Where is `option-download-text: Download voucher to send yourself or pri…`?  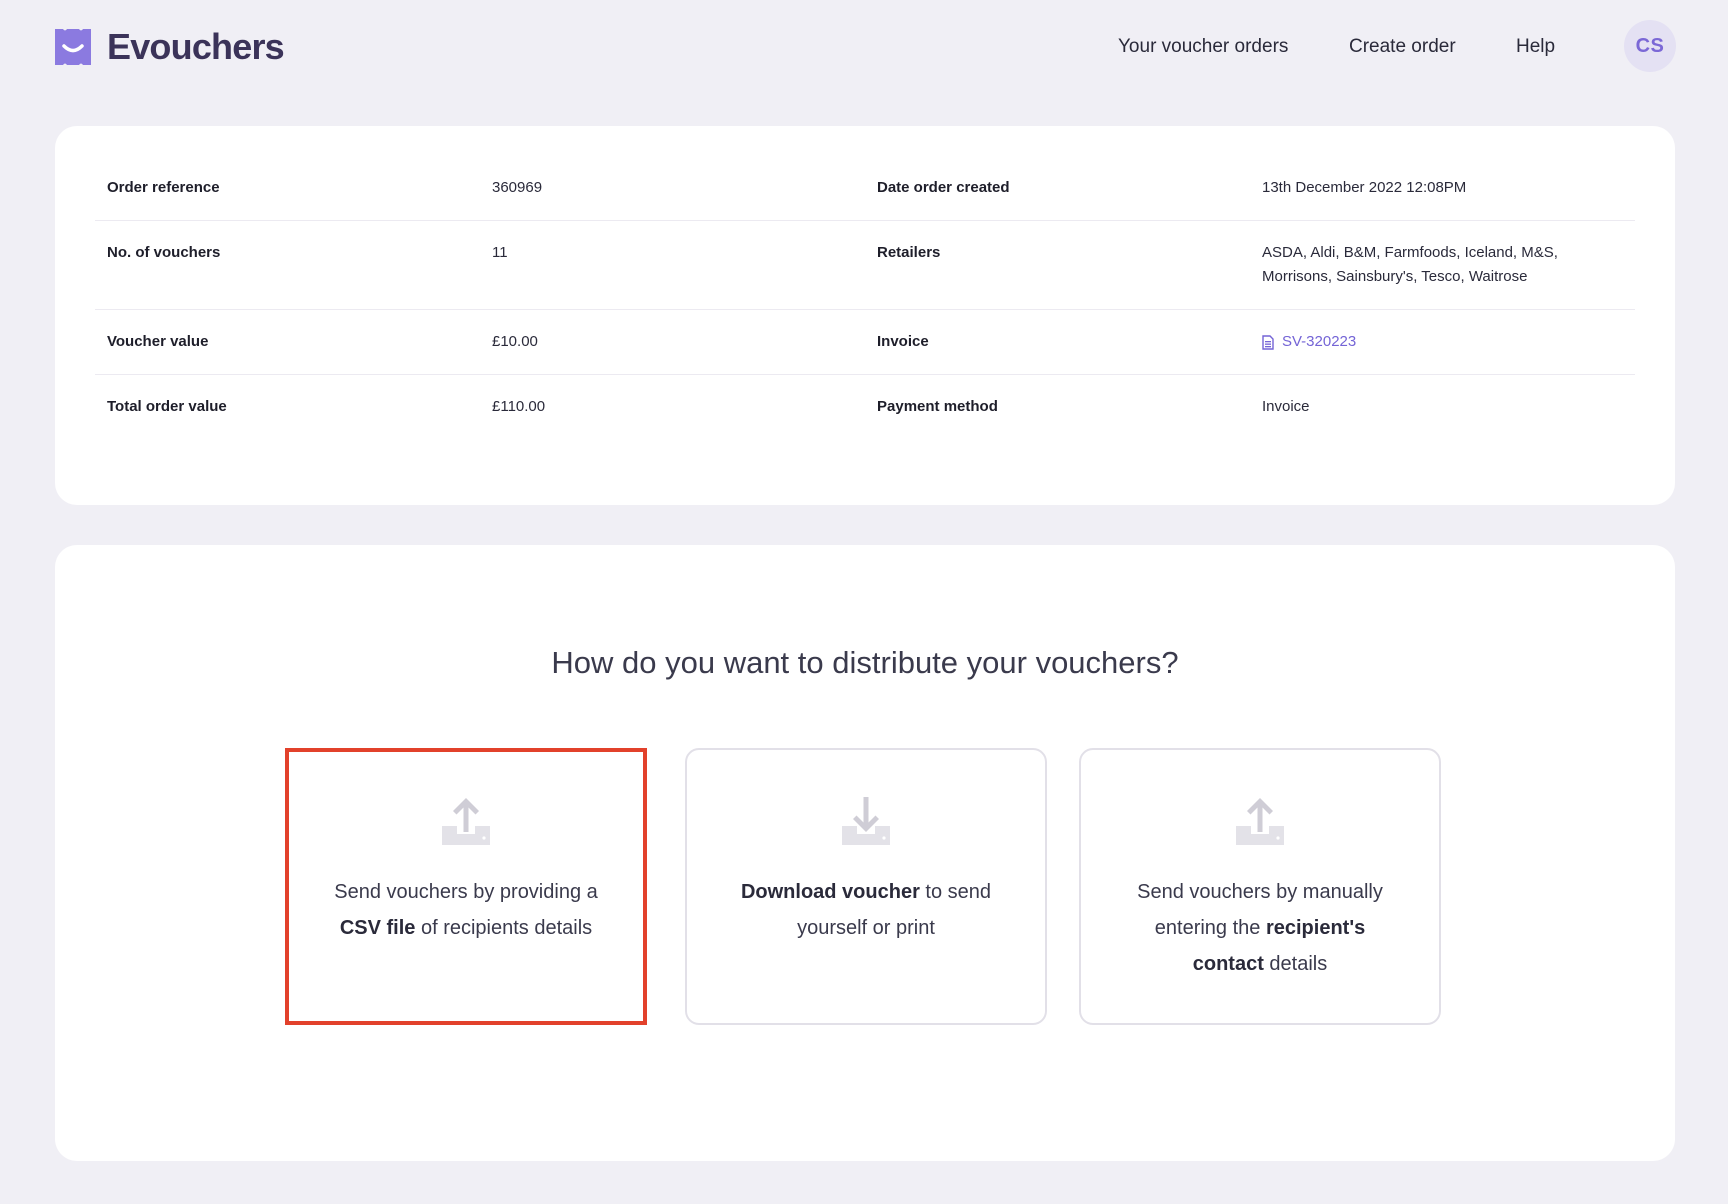 option-download-text: Download voucher to send yourself or pri… is located at coordinates (866, 910).